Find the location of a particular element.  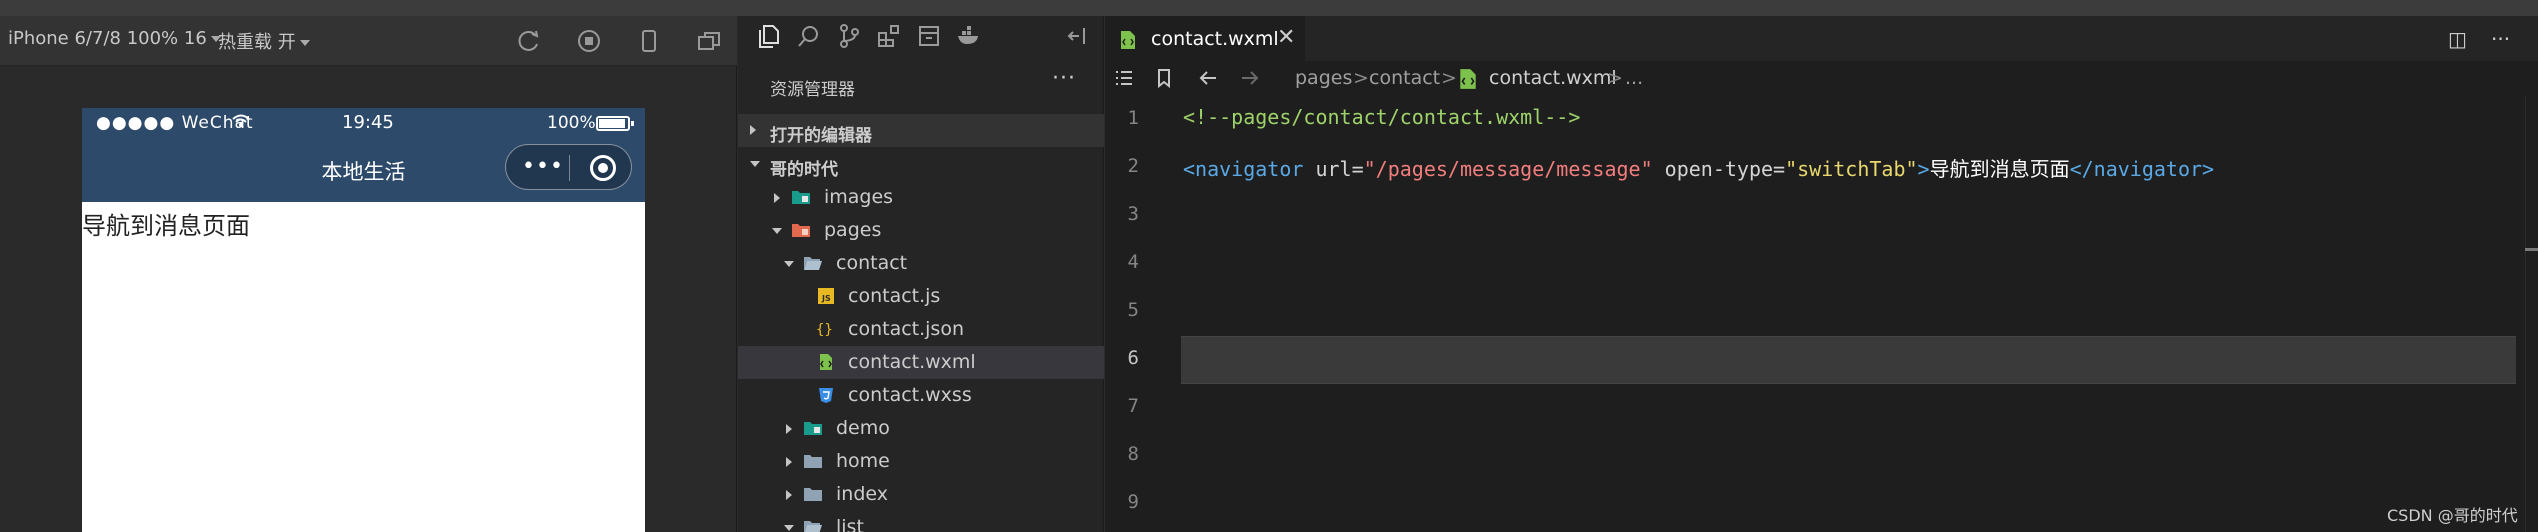

docker-icon is located at coordinates (969, 36).